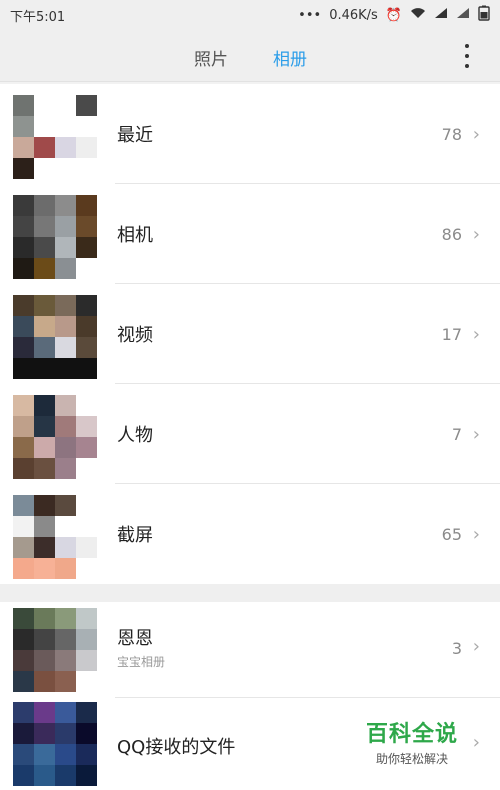  Describe the element at coordinates (250, 593) in the screenshot. I see `section-gap` at that location.